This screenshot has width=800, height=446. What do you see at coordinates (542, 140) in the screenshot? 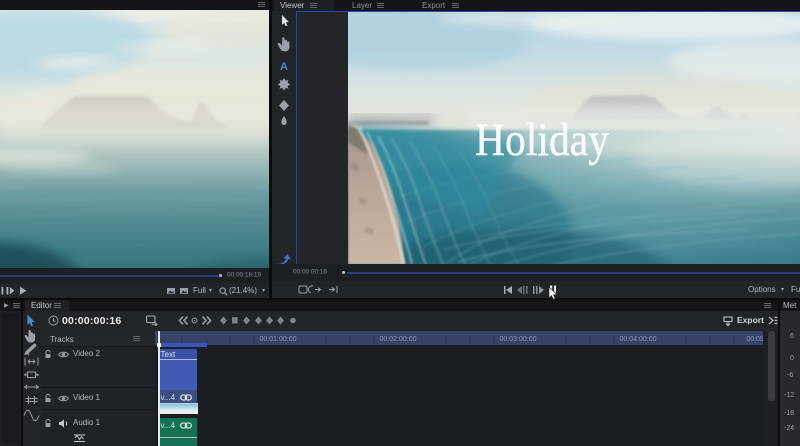
I see `svg-text: Holiday` at bounding box center [542, 140].